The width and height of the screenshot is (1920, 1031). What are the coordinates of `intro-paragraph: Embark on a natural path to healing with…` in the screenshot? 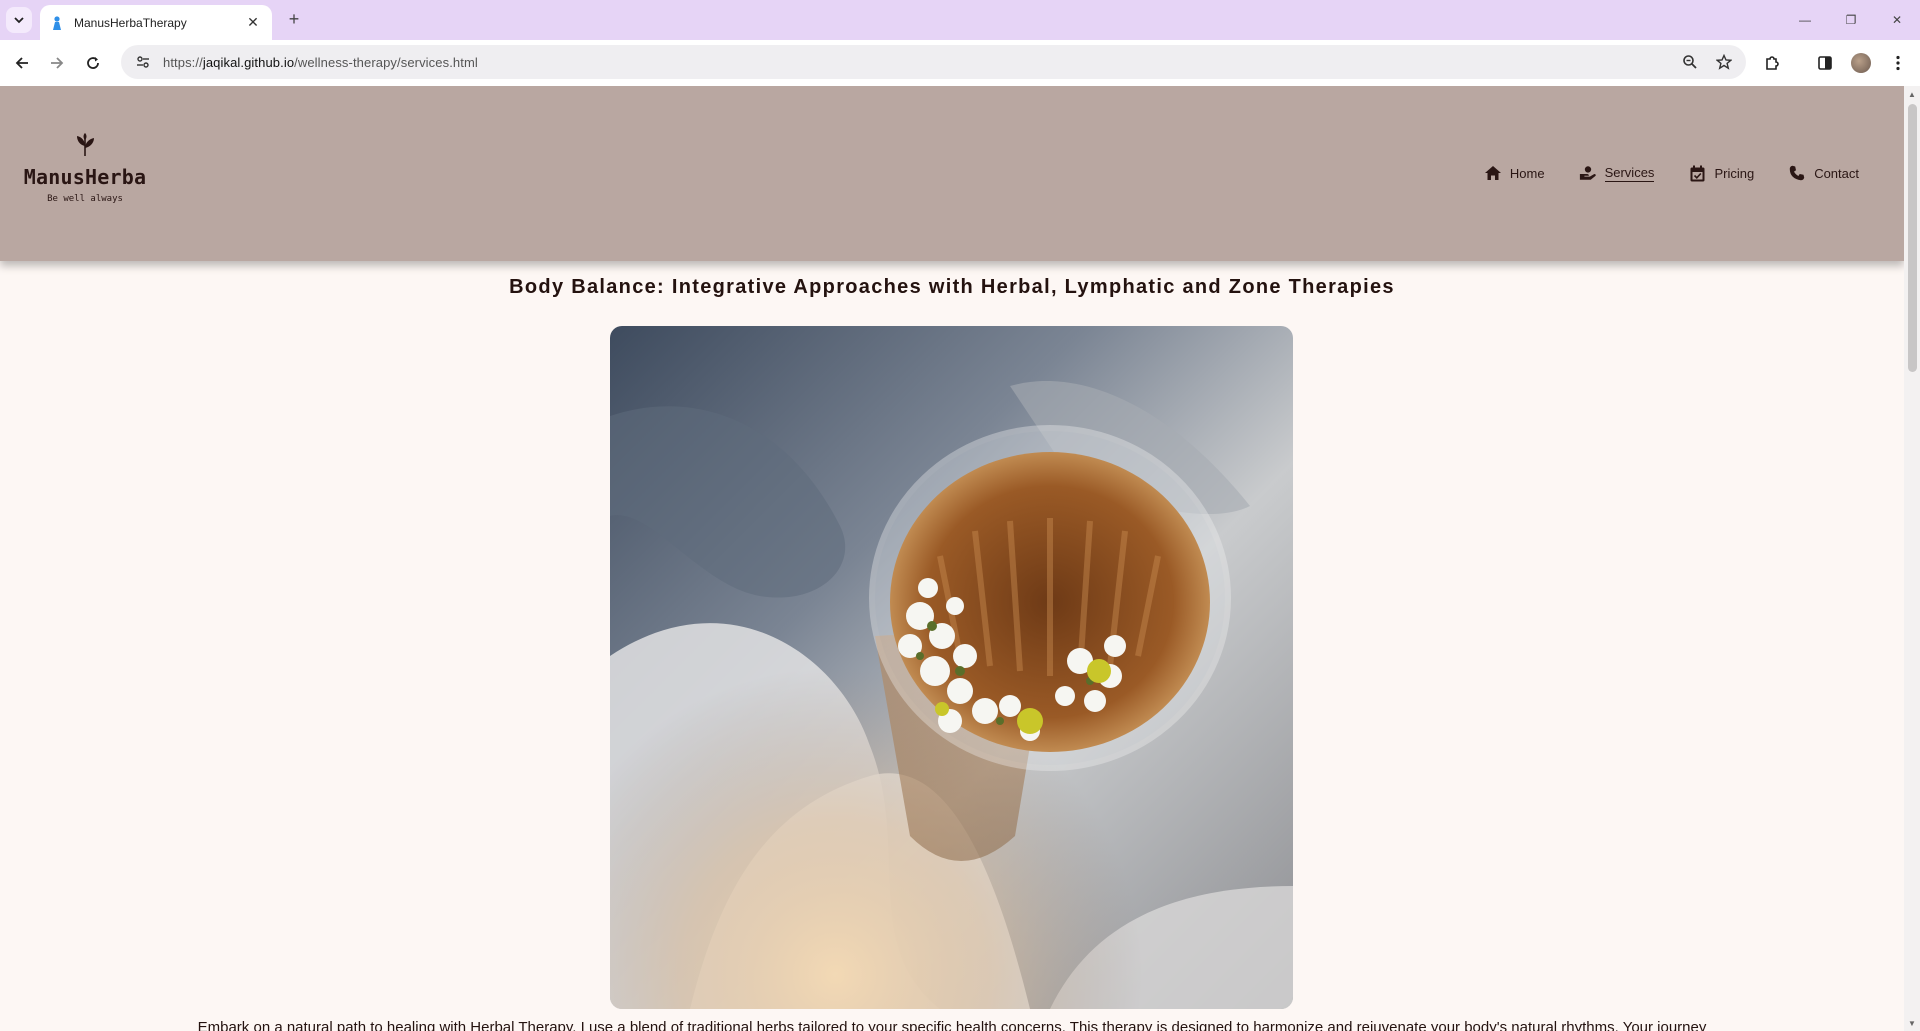 It's located at (952, 1025).